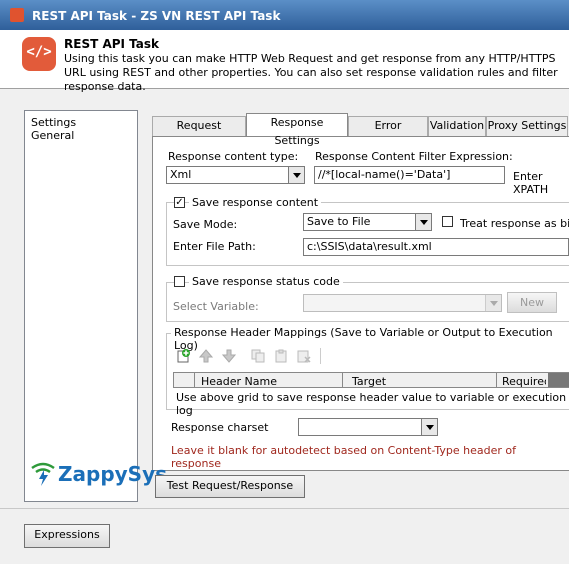 The width and height of the screenshot is (569, 564). I want to click on header-title: REST API Task, so click(112, 44).